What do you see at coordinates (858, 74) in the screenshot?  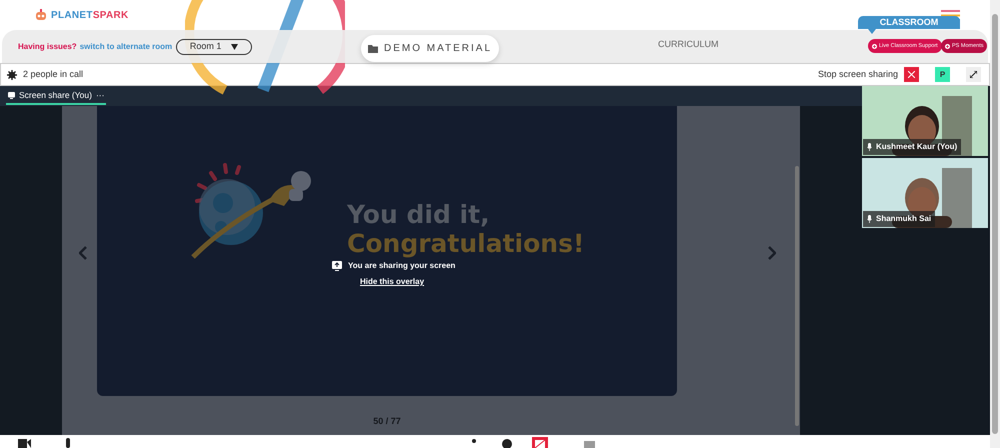 I see `stop-sharing-label: Stop screen sharing` at bounding box center [858, 74].